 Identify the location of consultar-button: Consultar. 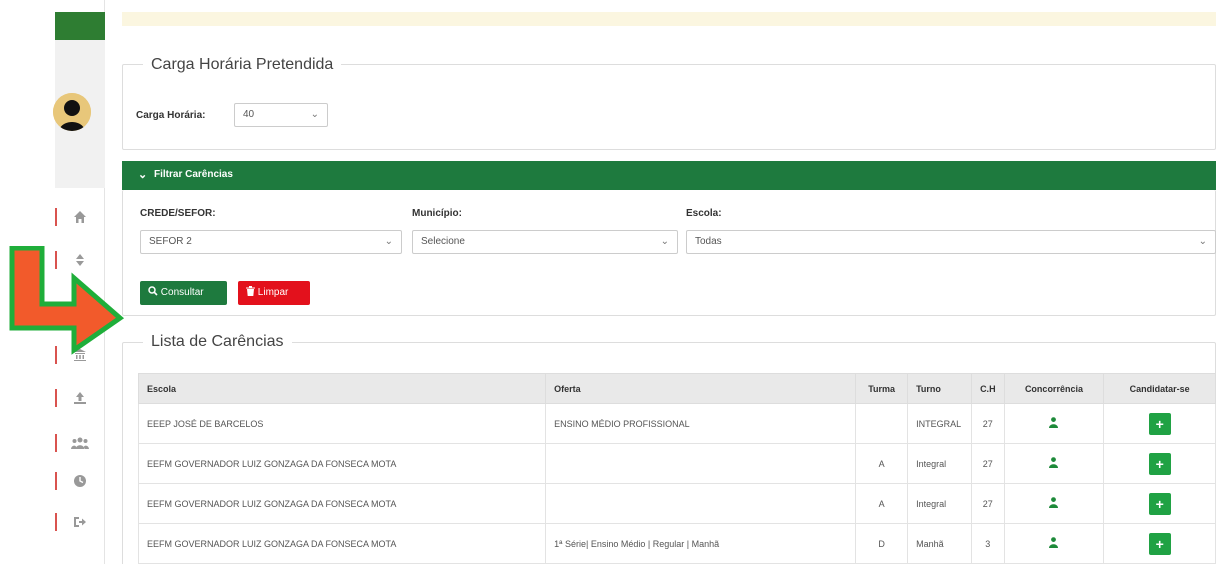
(183, 293).